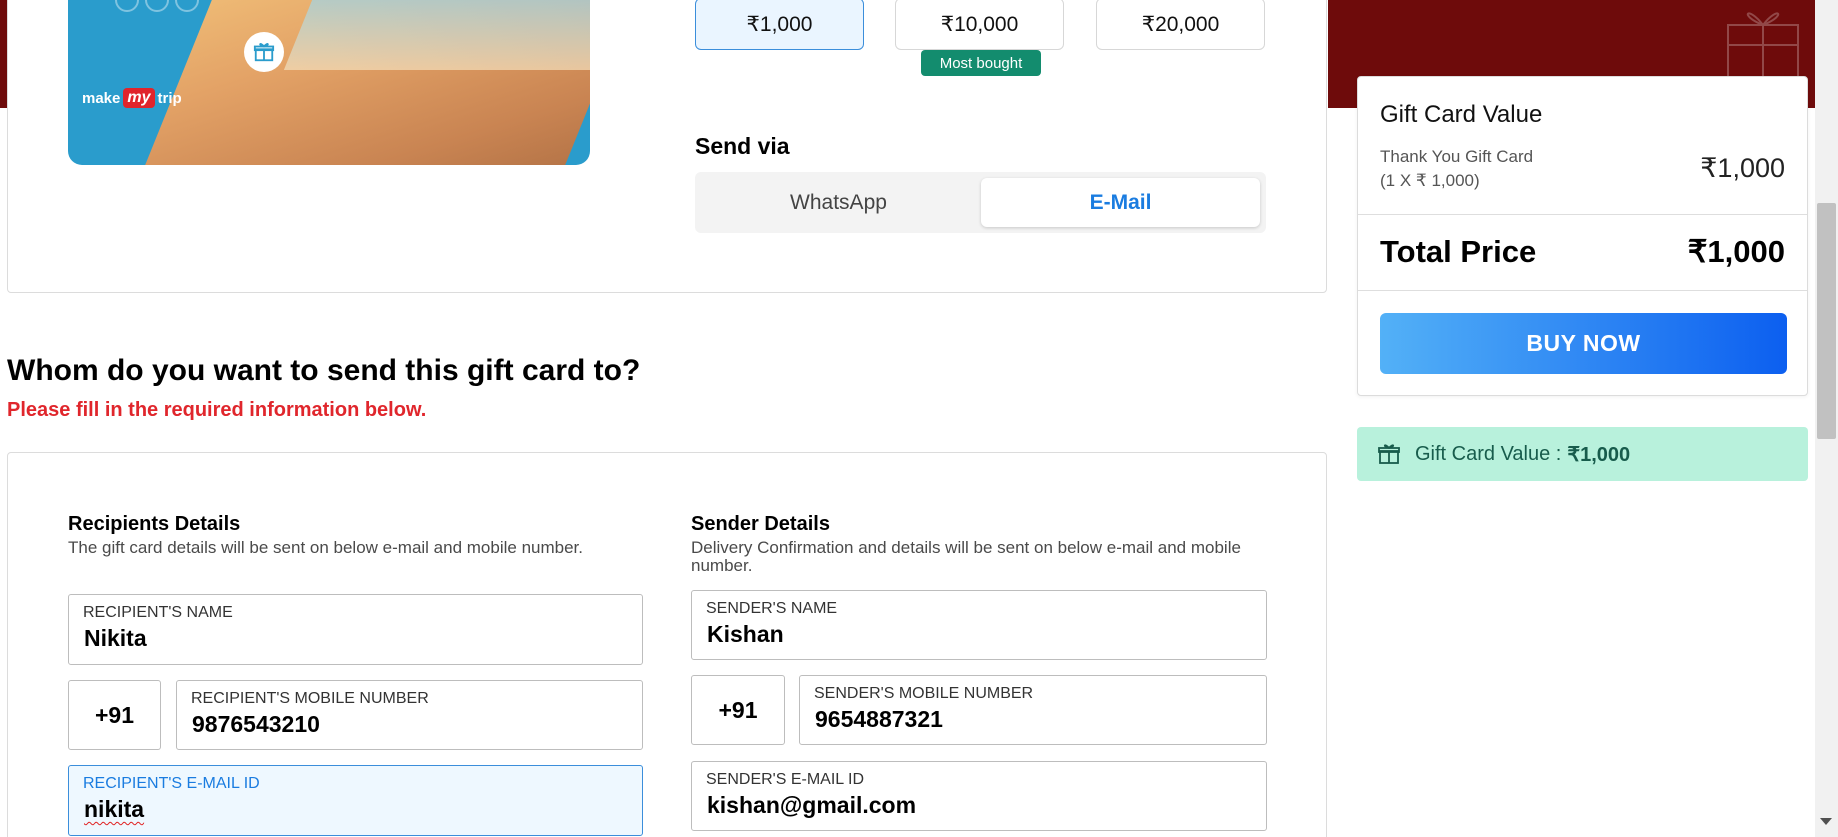  Describe the element at coordinates (1180, 25) in the screenshot. I see `denomination-20000: ₹20,000` at that location.